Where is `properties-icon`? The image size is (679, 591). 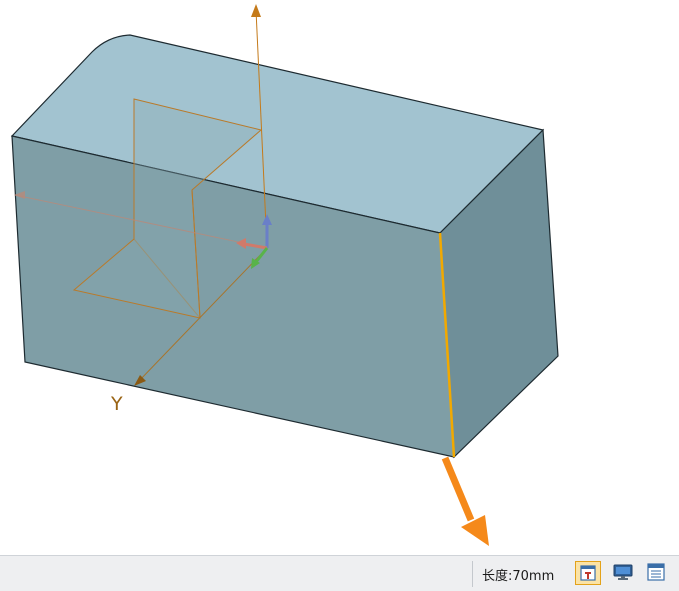 properties-icon is located at coordinates (588, 573).